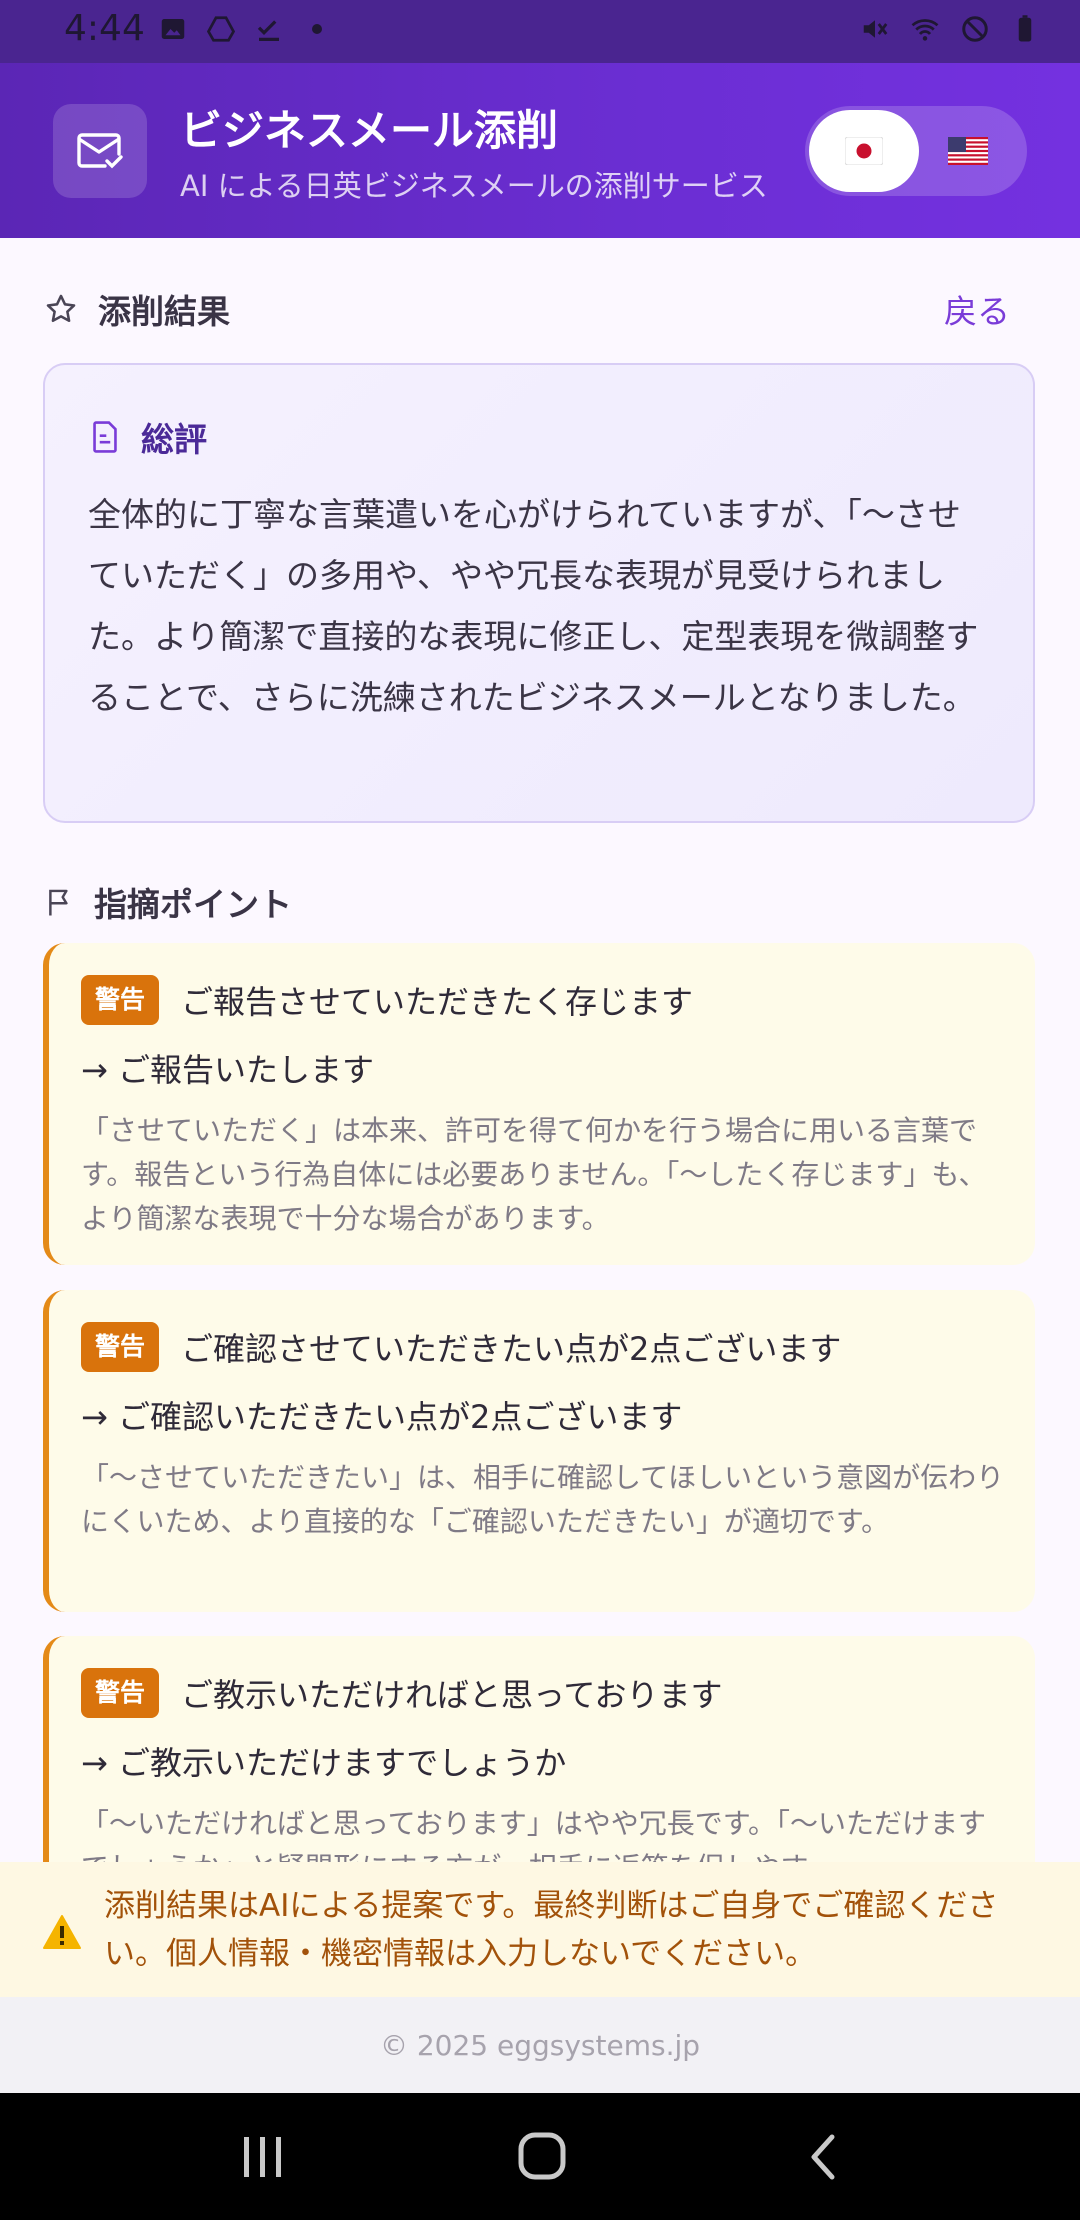 The width and height of the screenshot is (1080, 2220). Describe the element at coordinates (369, 130) in the screenshot. I see `app-title: ビジネスメール添削` at that location.